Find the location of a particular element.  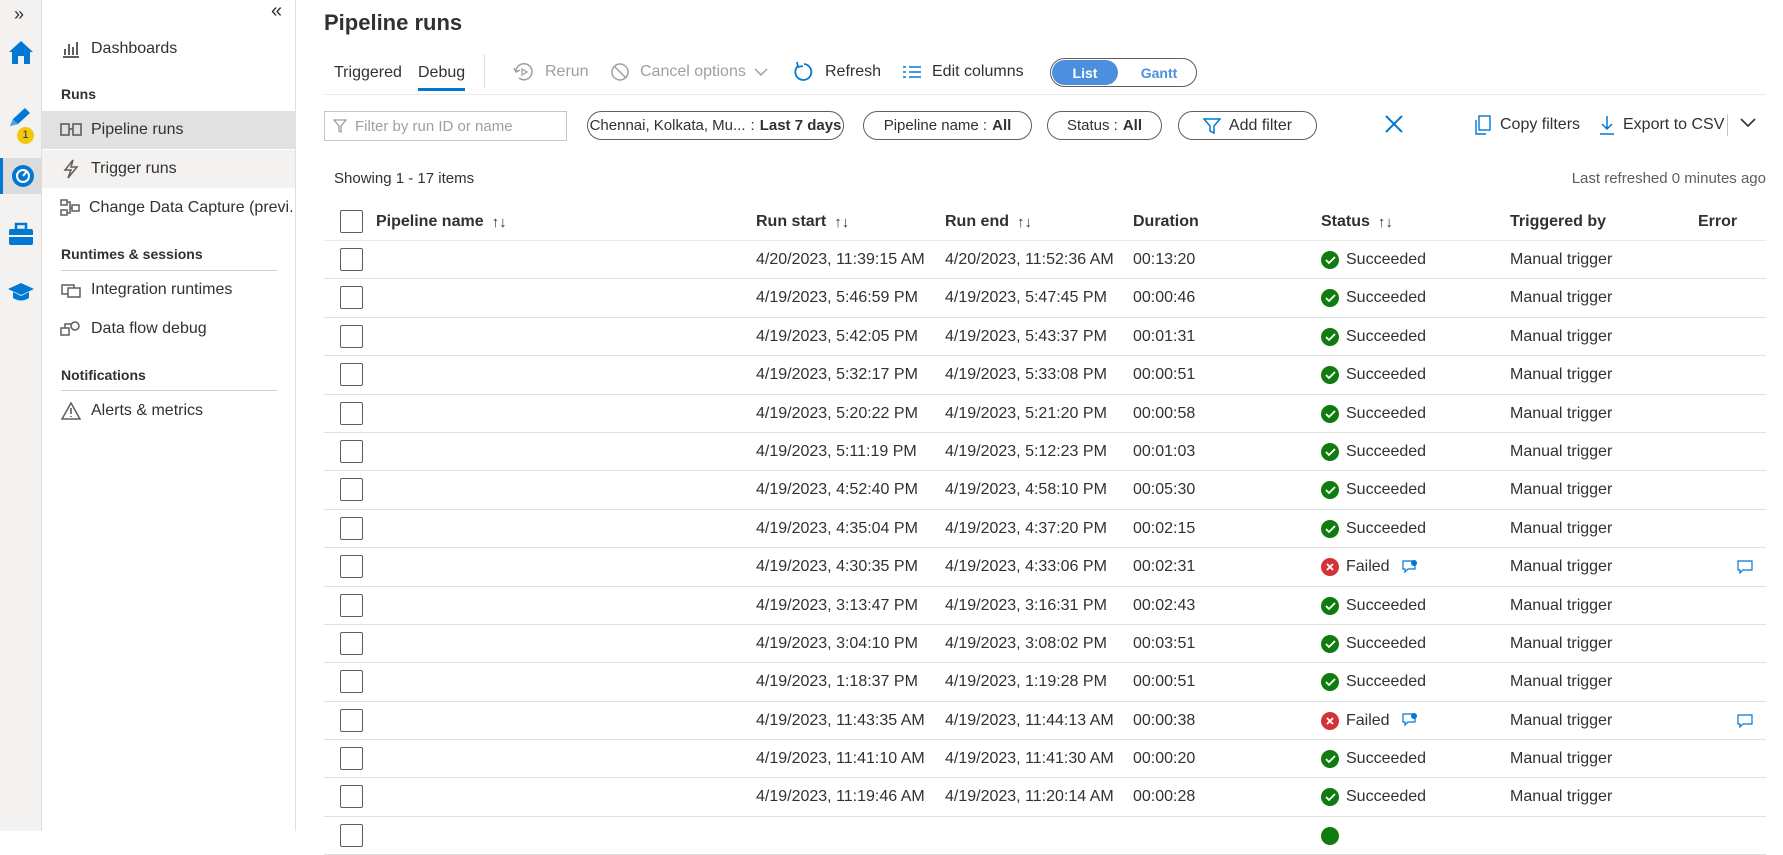

column-status: Status ↑↓ is located at coordinates (1357, 222).